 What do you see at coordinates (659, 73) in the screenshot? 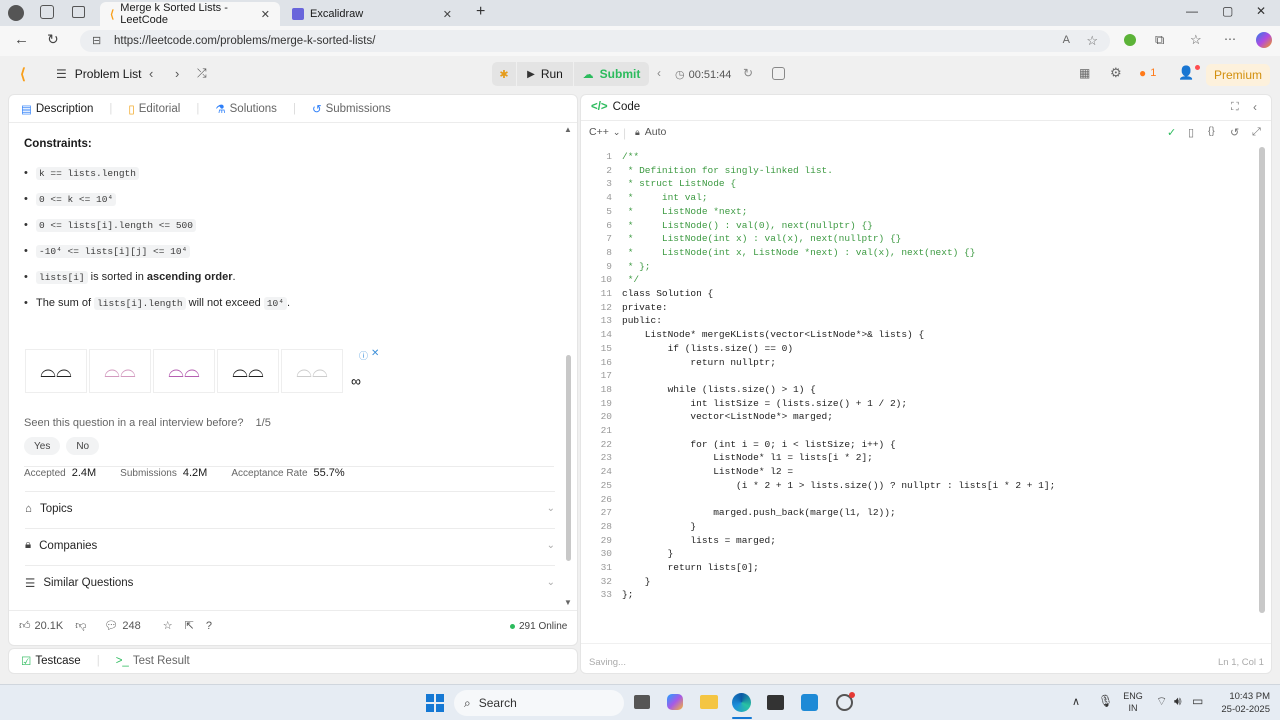
I see `collapse-timer-icon: ‹` at bounding box center [659, 73].